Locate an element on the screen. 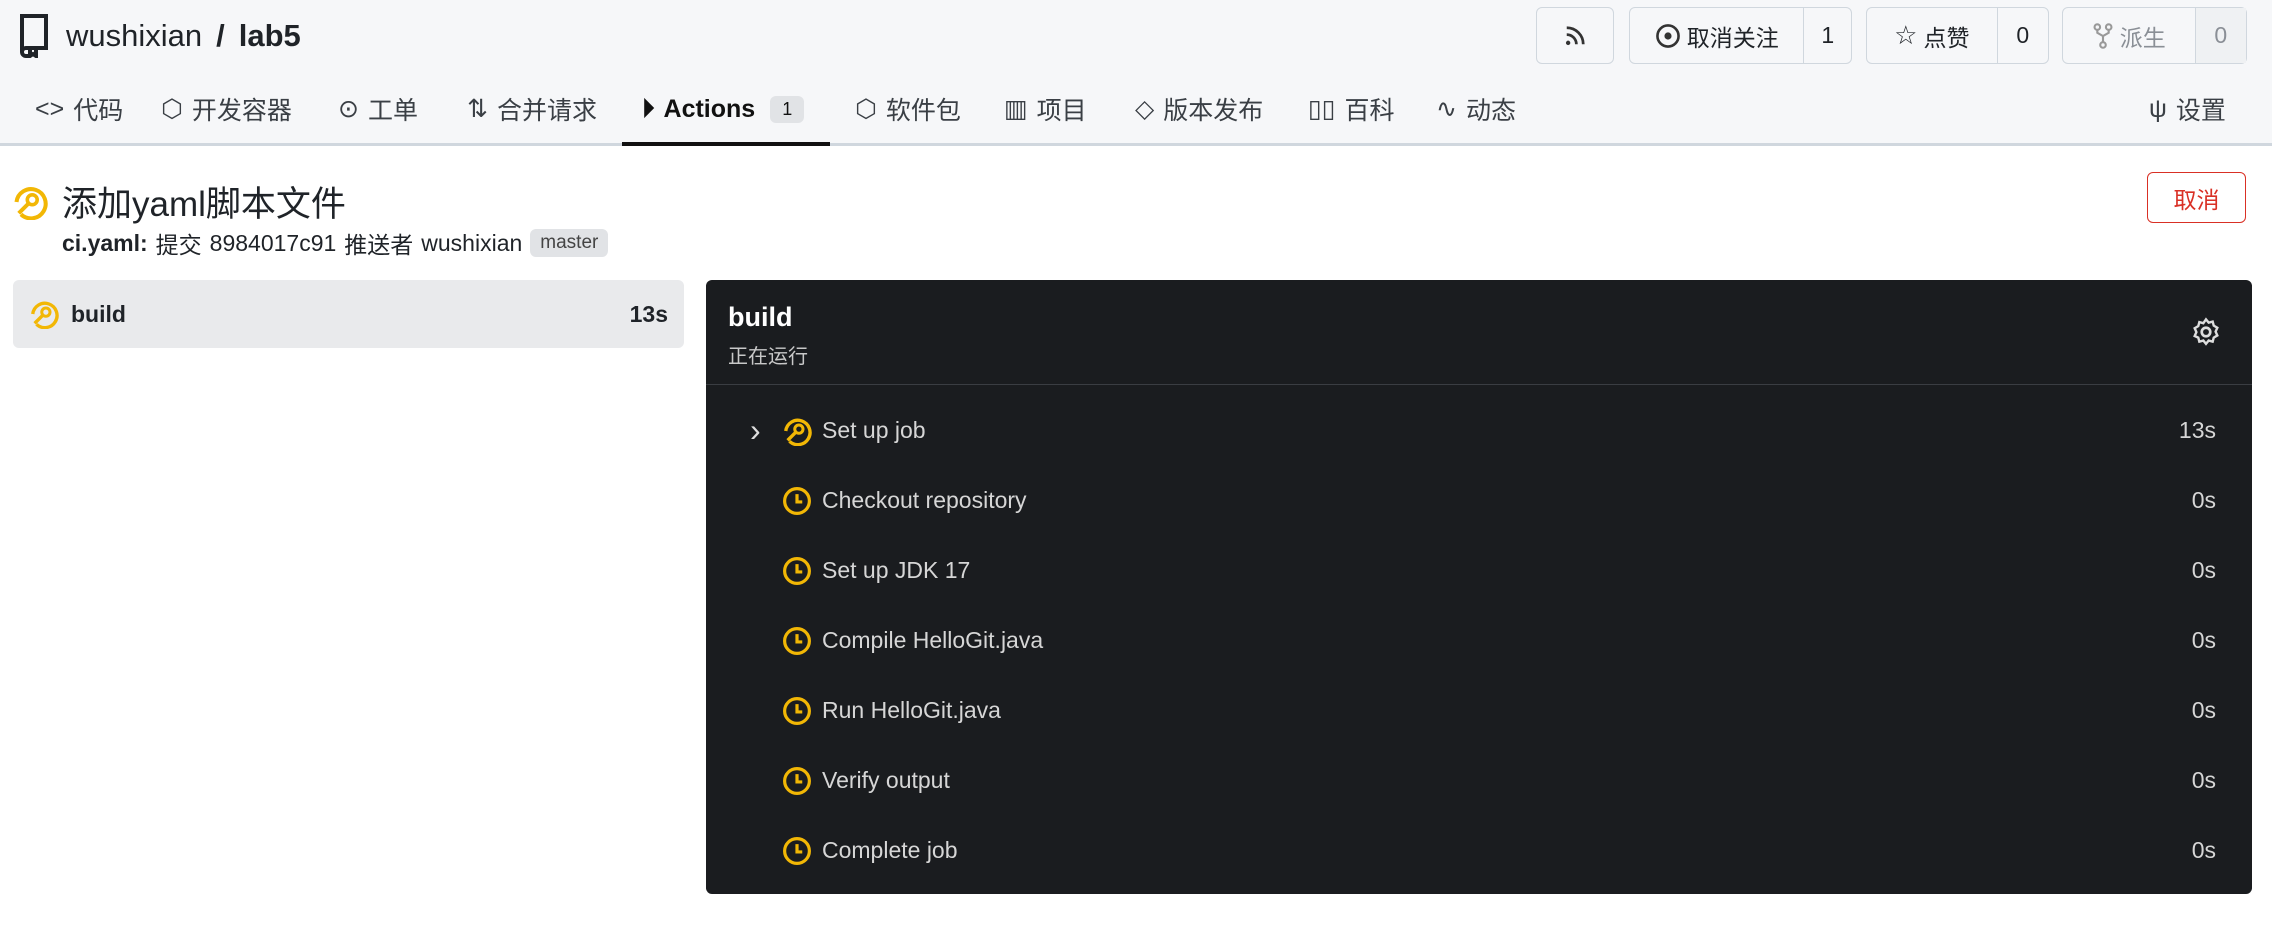  repo-title: wushixian / lab5 is located at coordinates (158, 36).